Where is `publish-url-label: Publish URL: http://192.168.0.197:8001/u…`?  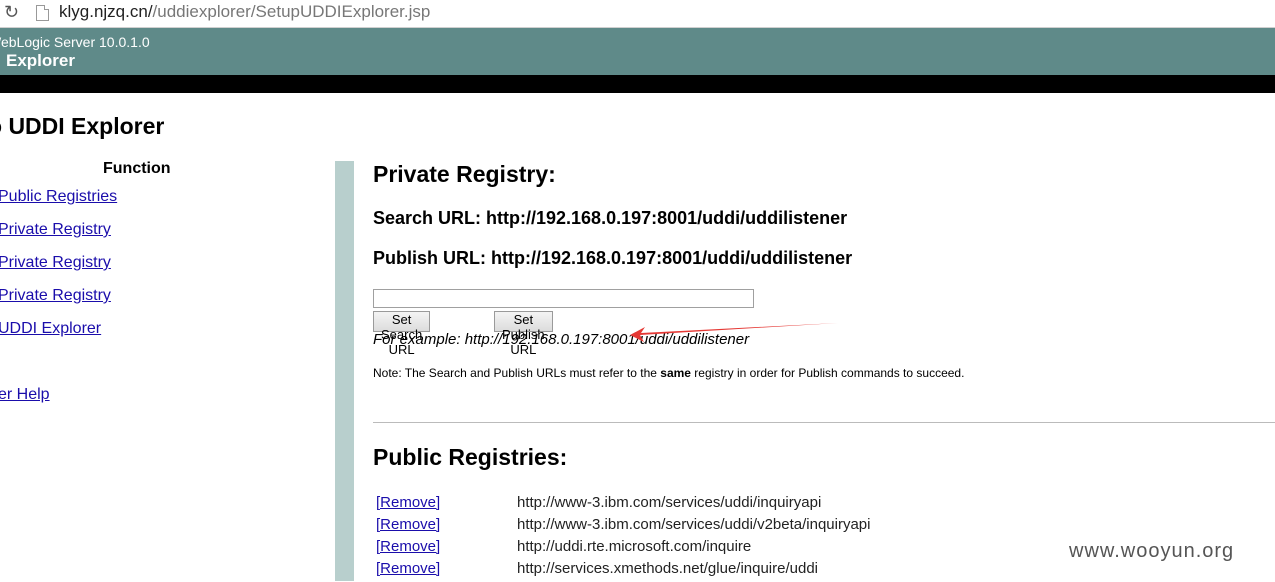 publish-url-label: Publish URL: http://192.168.0.197:8001/u… is located at coordinates (613, 258).